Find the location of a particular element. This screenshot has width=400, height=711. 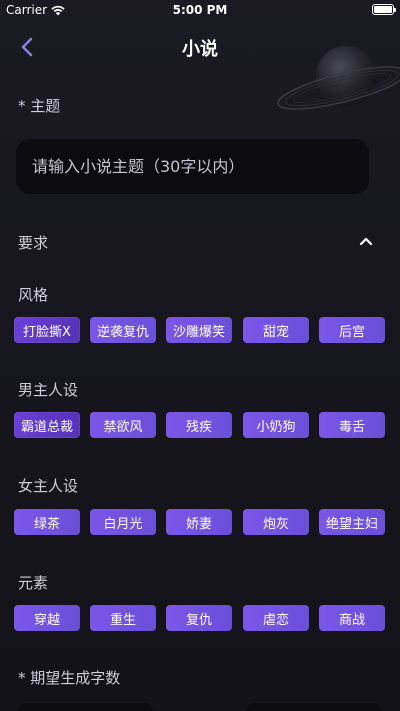

clock-time: 5:00 PM is located at coordinates (200, 10).